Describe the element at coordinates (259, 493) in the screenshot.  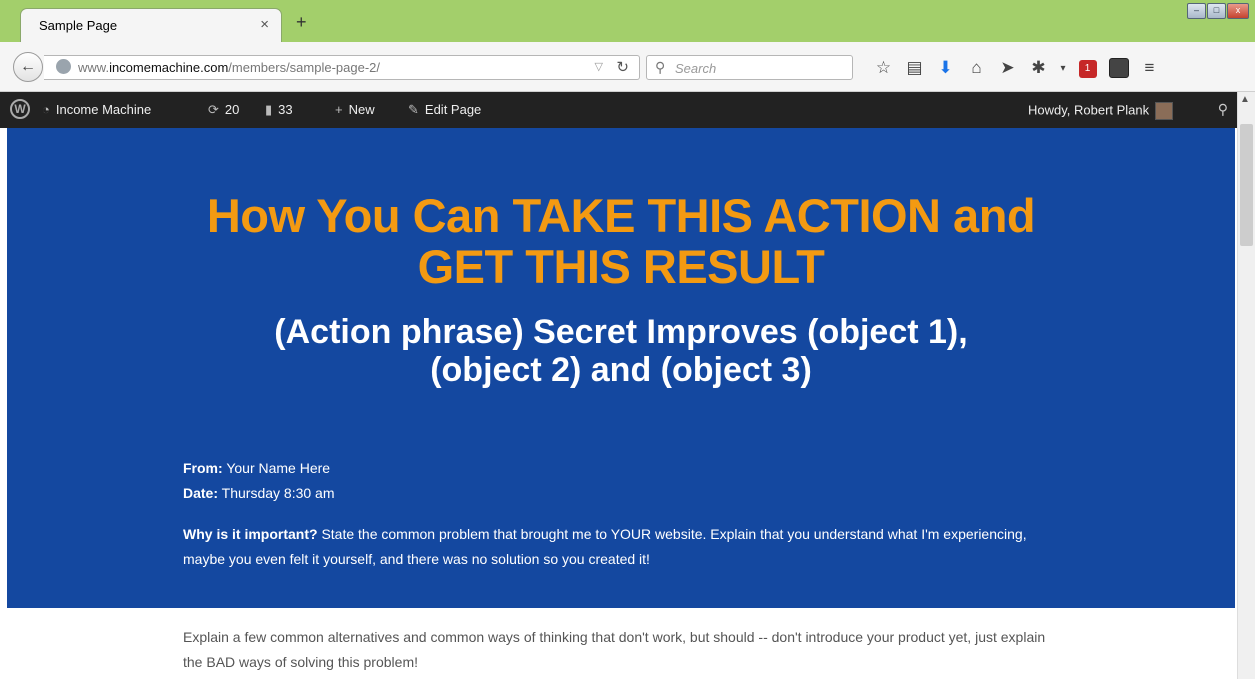
I see `date-line: Date: Thursday 8:30 am` at that location.